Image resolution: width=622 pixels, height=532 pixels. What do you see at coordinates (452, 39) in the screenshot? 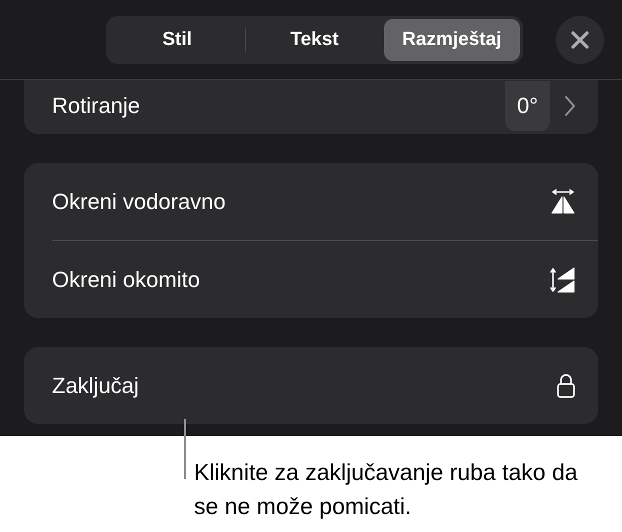
I see `tab: Razmještaj` at bounding box center [452, 39].